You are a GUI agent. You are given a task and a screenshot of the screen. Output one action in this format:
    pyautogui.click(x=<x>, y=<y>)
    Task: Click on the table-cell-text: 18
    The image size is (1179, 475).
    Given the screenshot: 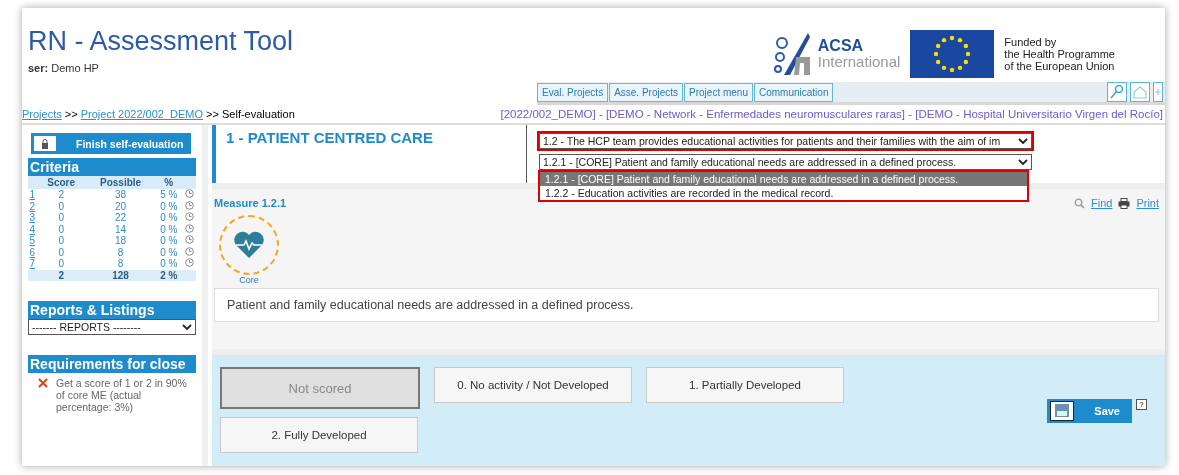 What is the action you would take?
    pyautogui.click(x=121, y=241)
    